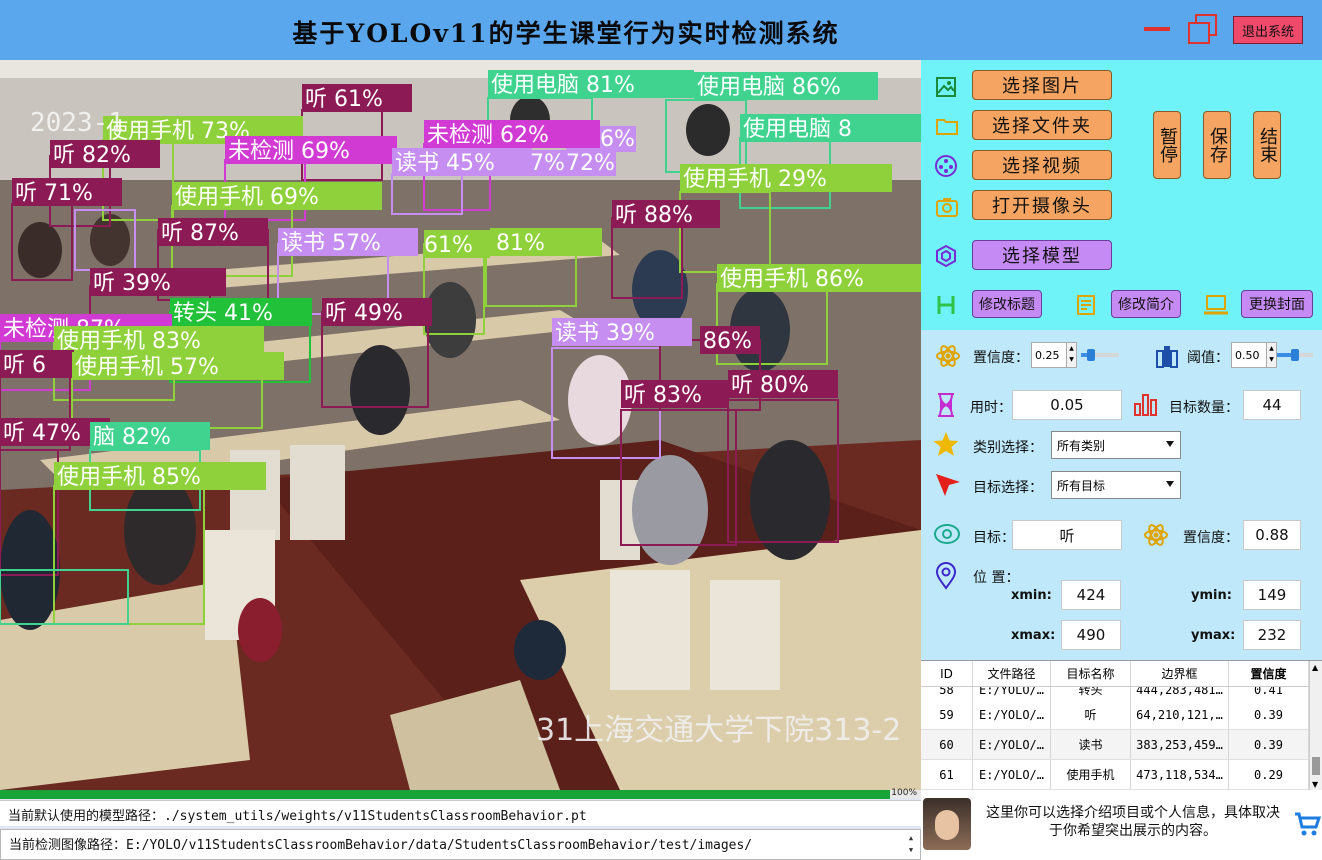  What do you see at coordinates (1157, 29) in the screenshot?
I see `minimize-button` at bounding box center [1157, 29].